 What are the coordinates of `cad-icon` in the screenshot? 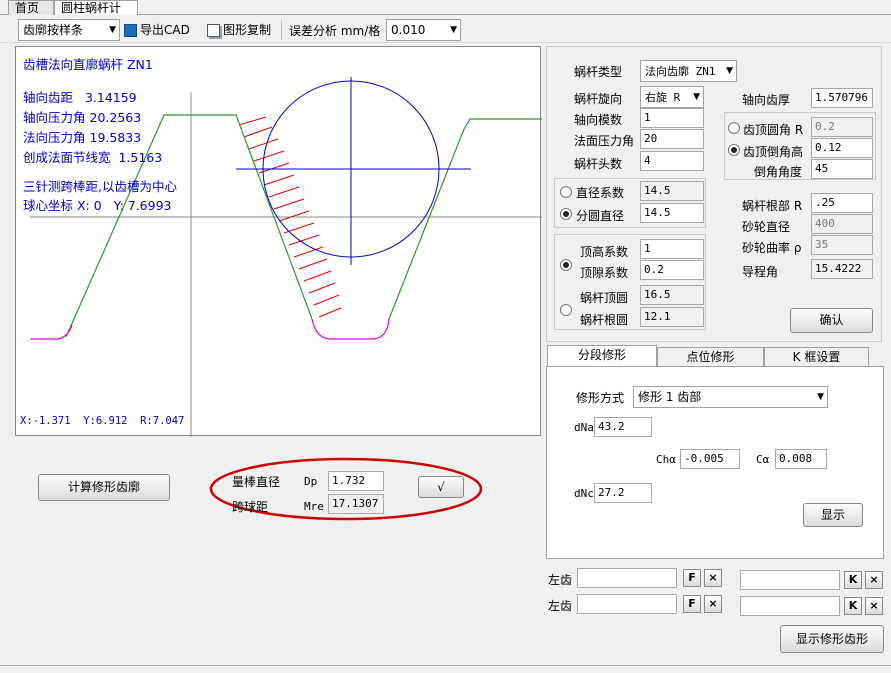 It's located at (130, 30).